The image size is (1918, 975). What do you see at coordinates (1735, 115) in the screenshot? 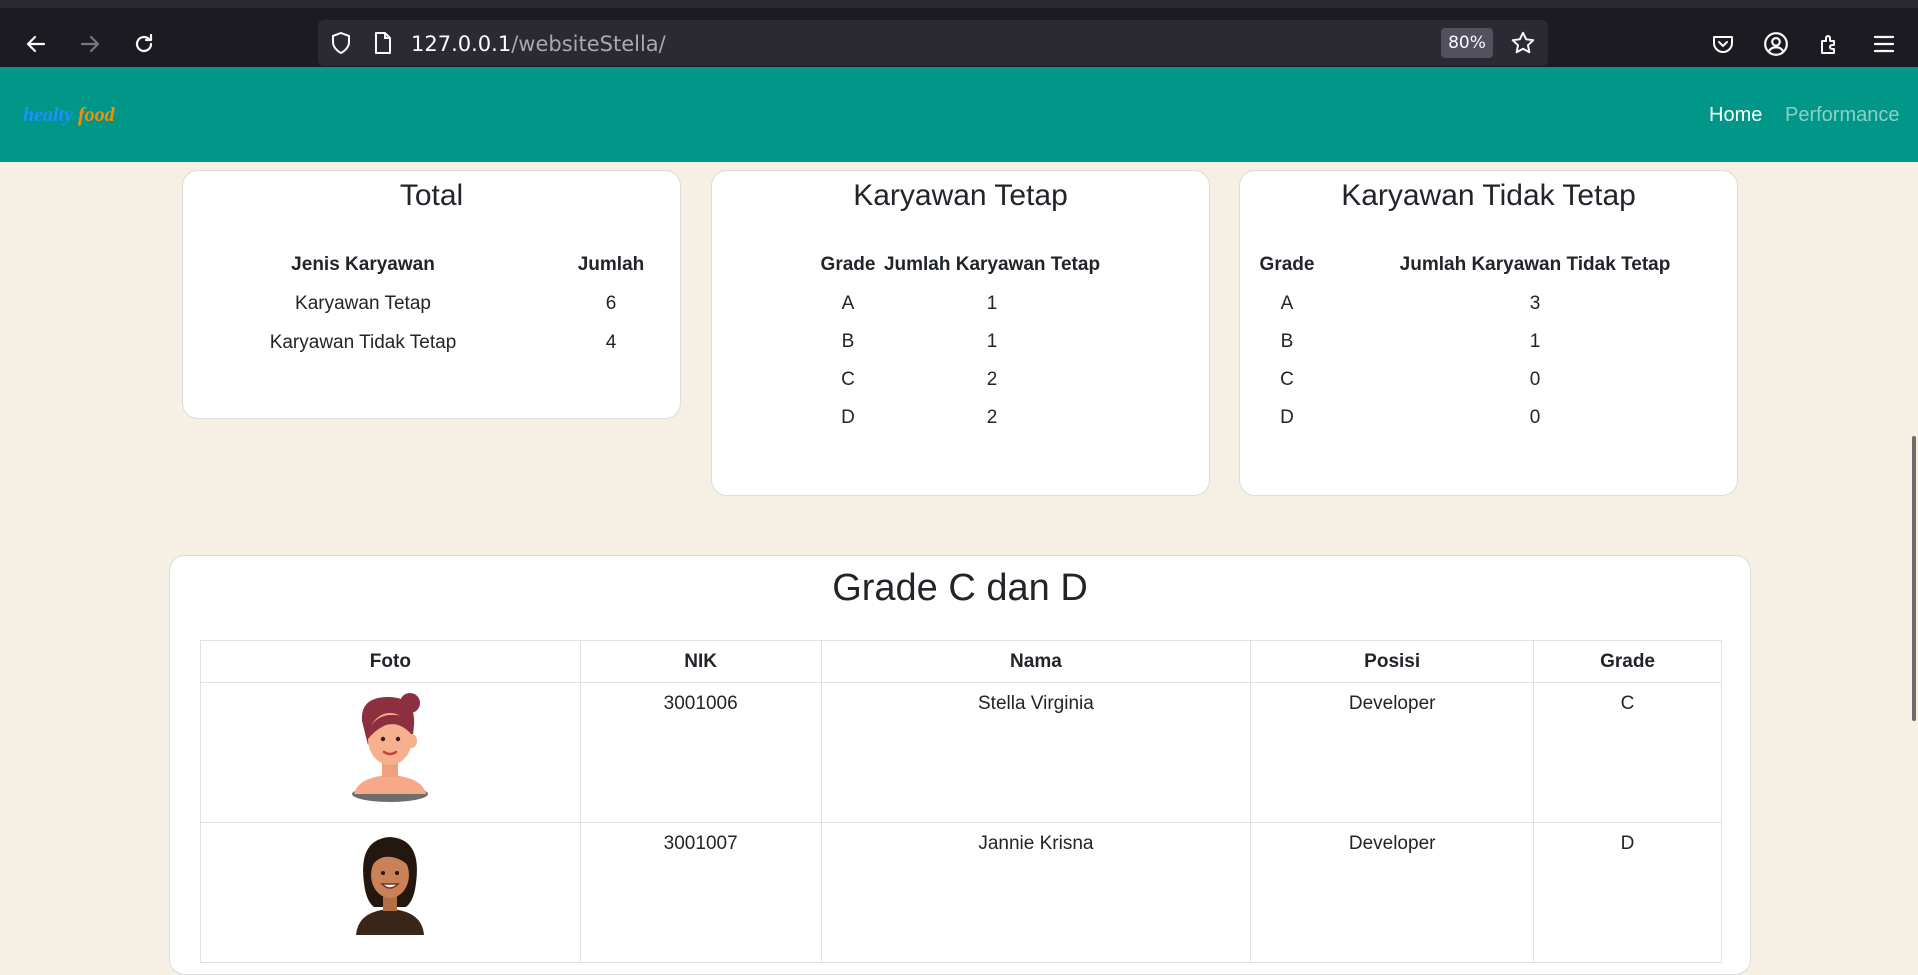
I see `nav-link-home: Home` at bounding box center [1735, 115].